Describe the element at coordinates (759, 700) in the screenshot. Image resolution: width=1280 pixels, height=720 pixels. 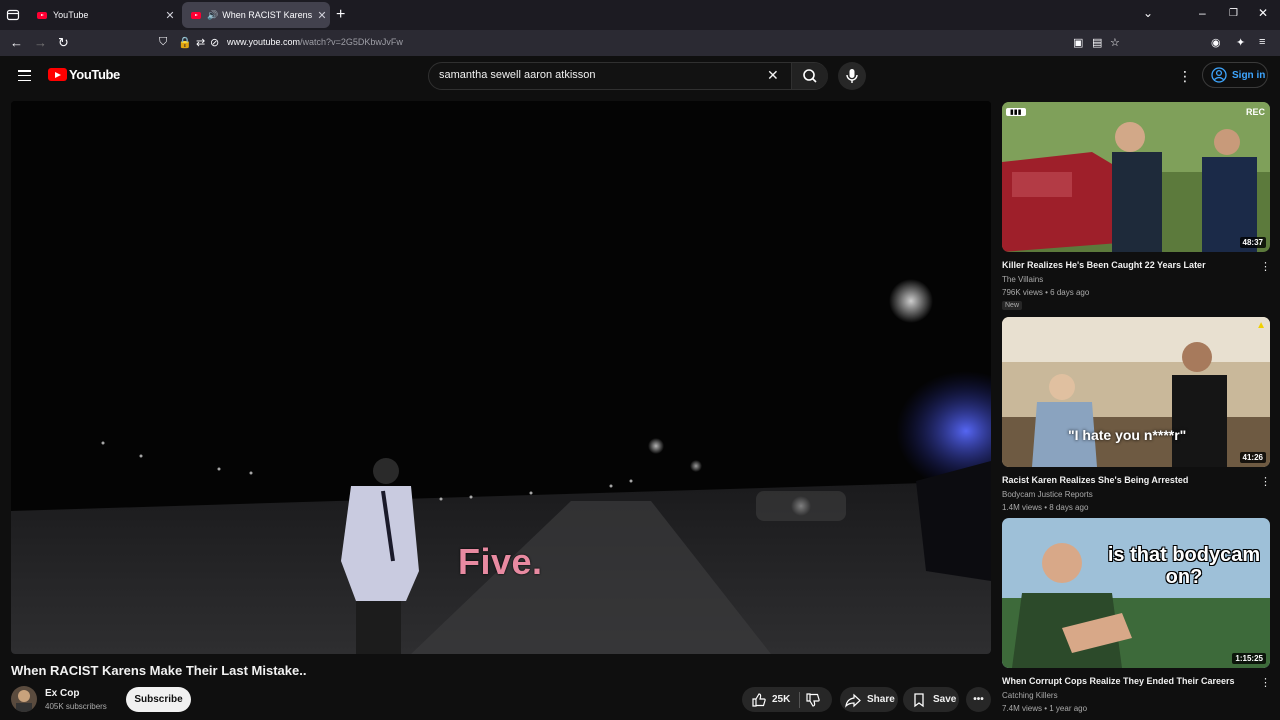
I see `like-icon` at that location.